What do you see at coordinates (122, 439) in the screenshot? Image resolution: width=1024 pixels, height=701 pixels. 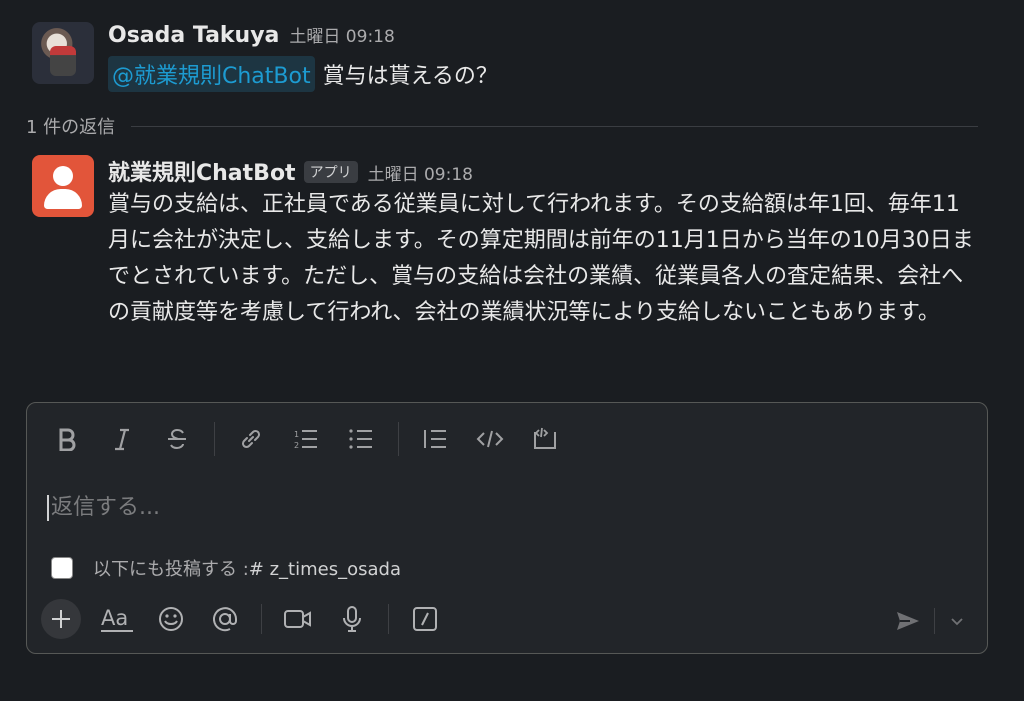 I see `italic-icon` at bounding box center [122, 439].